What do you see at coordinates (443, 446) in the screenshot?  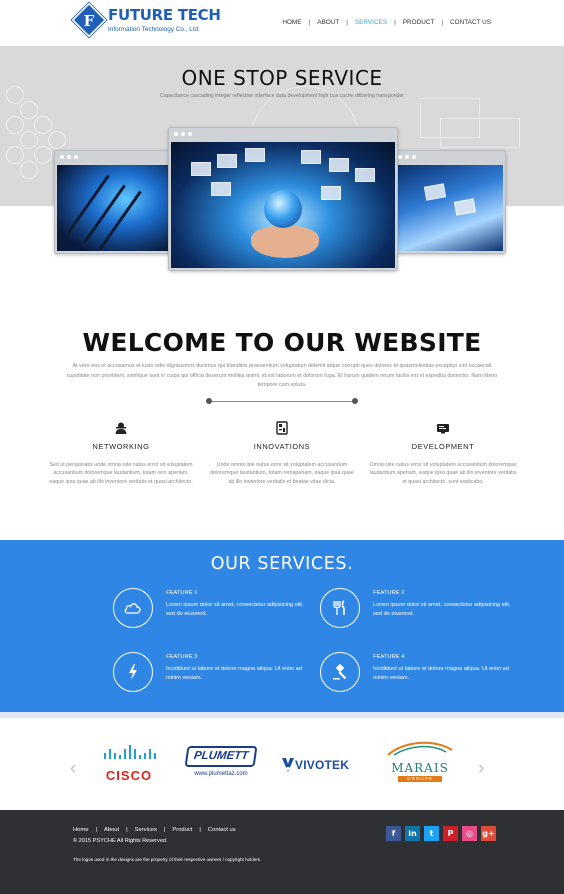 I see `feature-title: DEVELOPMENT` at bounding box center [443, 446].